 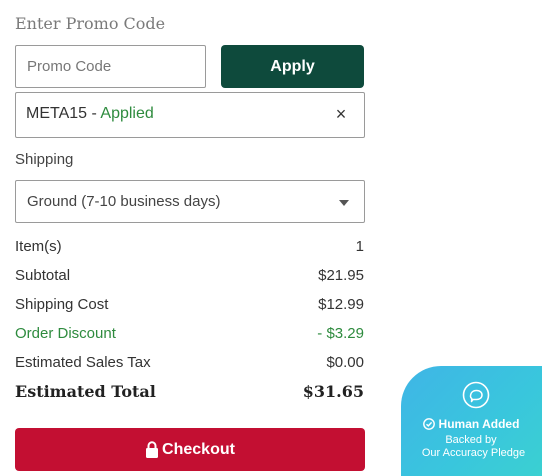 I want to click on shipping-cost-label: Shipping Cost, so click(x=62, y=304).